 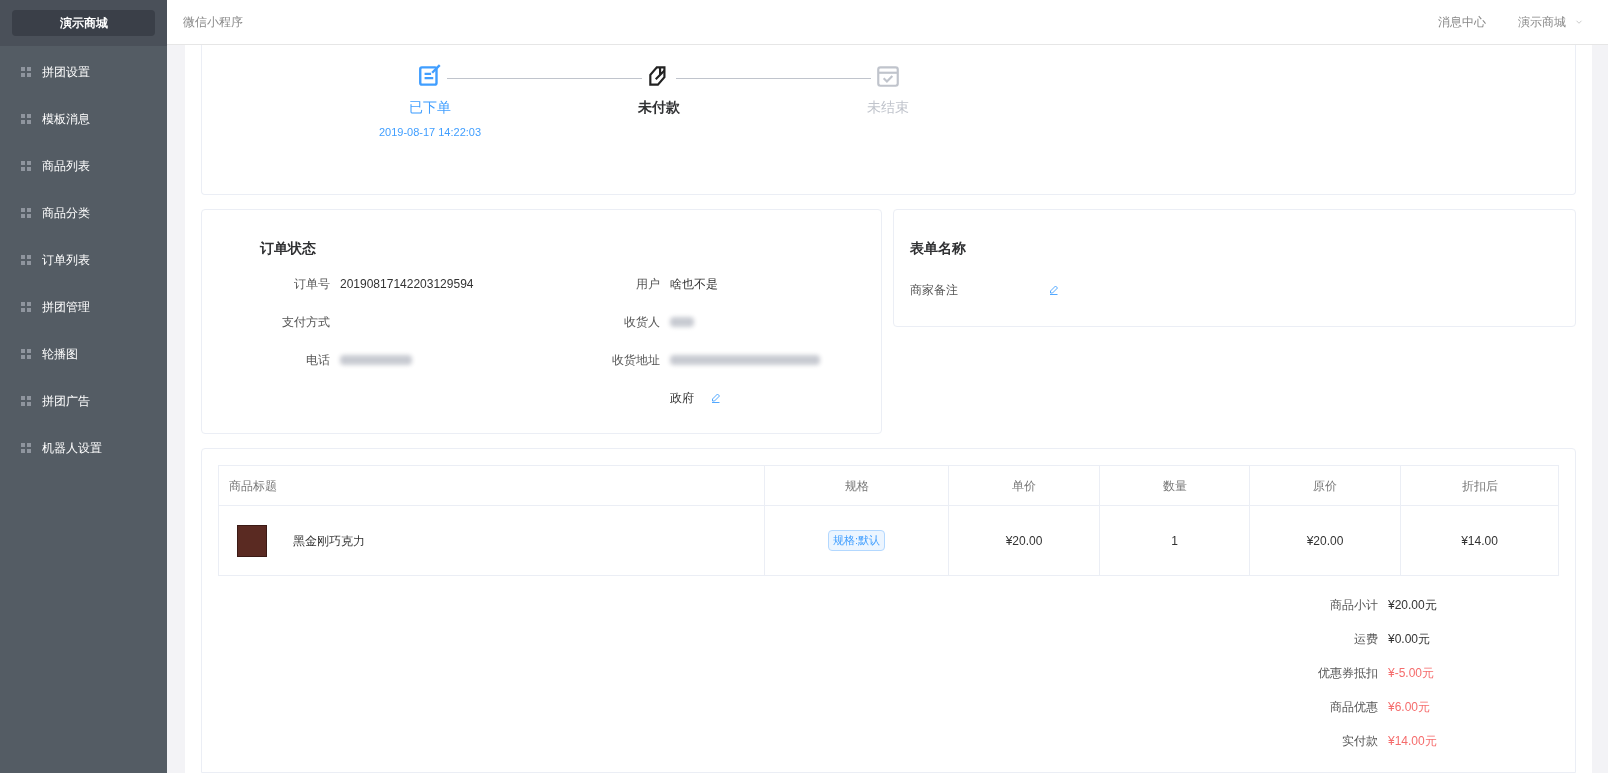 I want to click on summary-label: 商品优惠, so click(x=1353, y=707).